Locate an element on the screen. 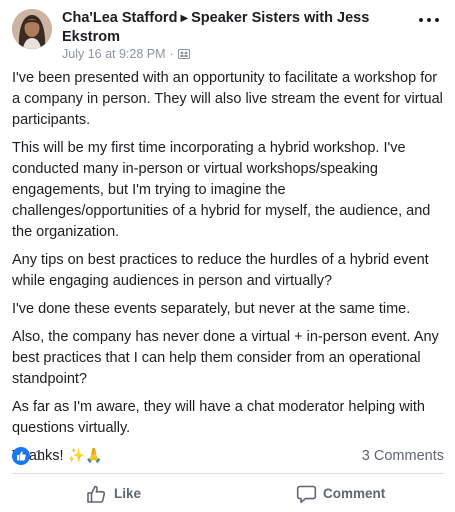 The width and height of the screenshot is (455, 512). comment-button: Comment is located at coordinates (346, 494).